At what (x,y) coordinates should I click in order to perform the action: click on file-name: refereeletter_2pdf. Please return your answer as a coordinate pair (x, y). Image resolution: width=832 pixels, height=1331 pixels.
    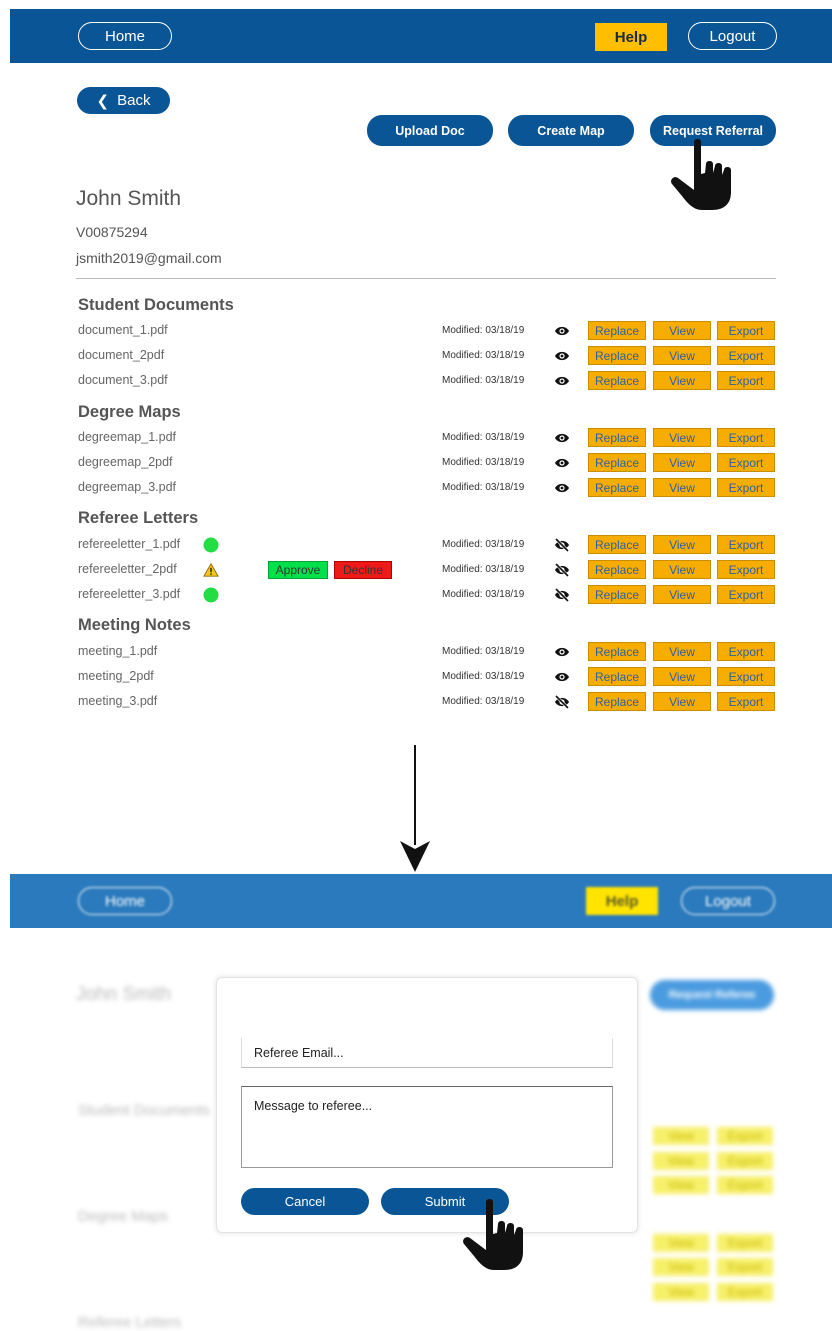
    Looking at the image, I should click on (127, 569).